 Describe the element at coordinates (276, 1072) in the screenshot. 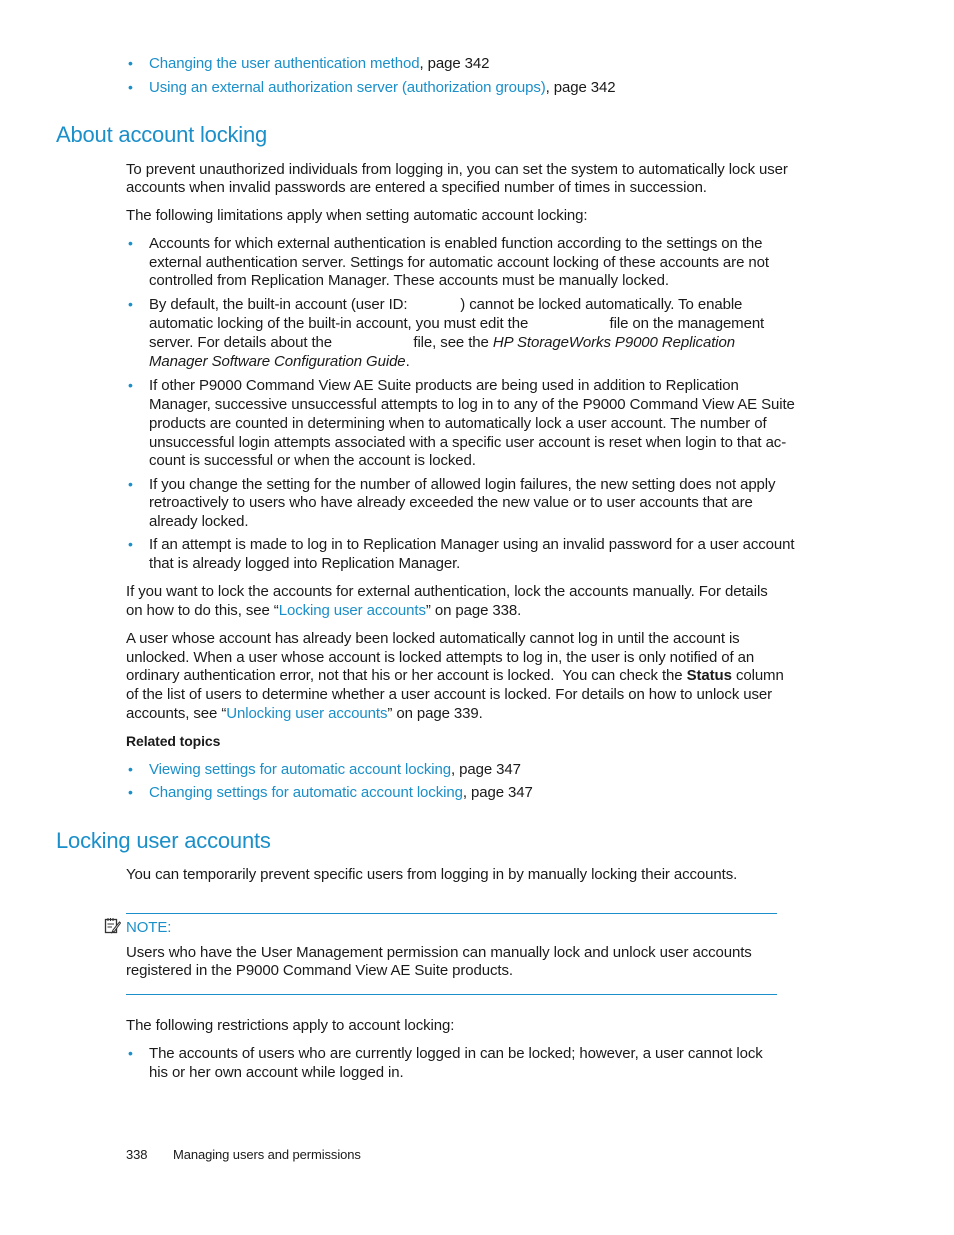

I see `list-line: his or her own account while logged in.` at that location.